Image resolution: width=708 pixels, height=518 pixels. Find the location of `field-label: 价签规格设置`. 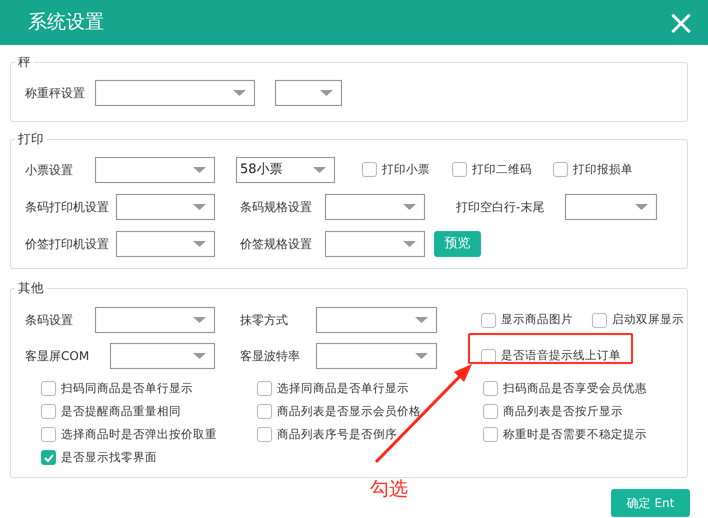

field-label: 价签规格设置 is located at coordinates (276, 244).